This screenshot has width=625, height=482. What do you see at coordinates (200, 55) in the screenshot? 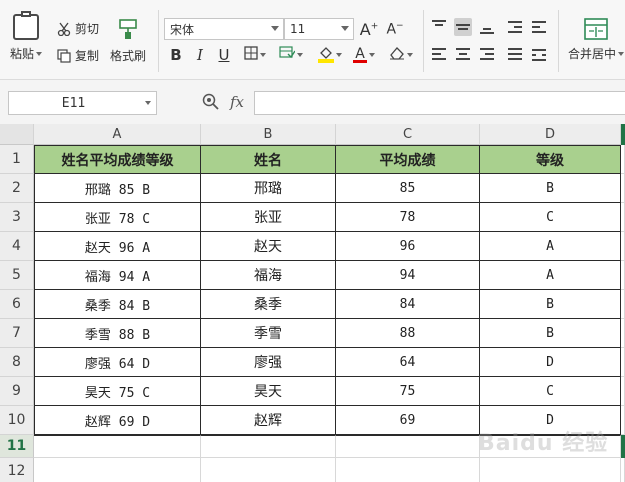
I see `italic-button: I` at bounding box center [200, 55].